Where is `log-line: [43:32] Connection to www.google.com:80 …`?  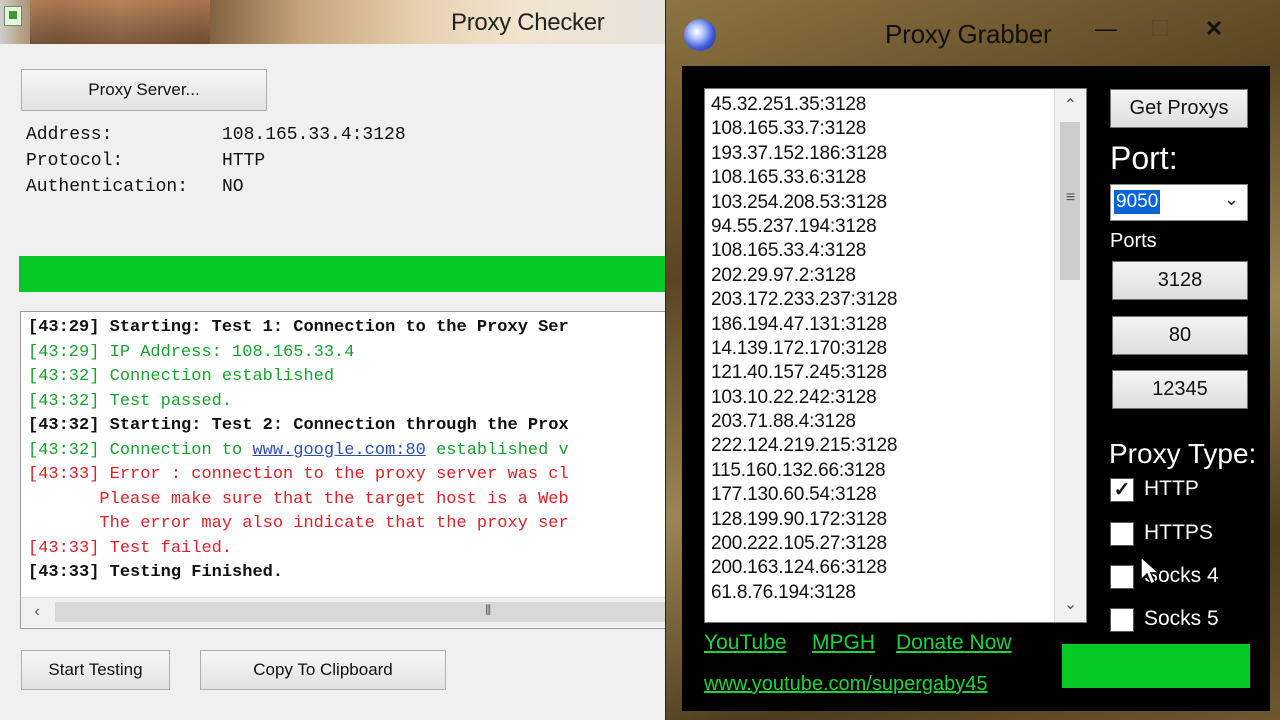 log-line: [43:32] Connection to www.google.com:80 … is located at coordinates (298, 450).